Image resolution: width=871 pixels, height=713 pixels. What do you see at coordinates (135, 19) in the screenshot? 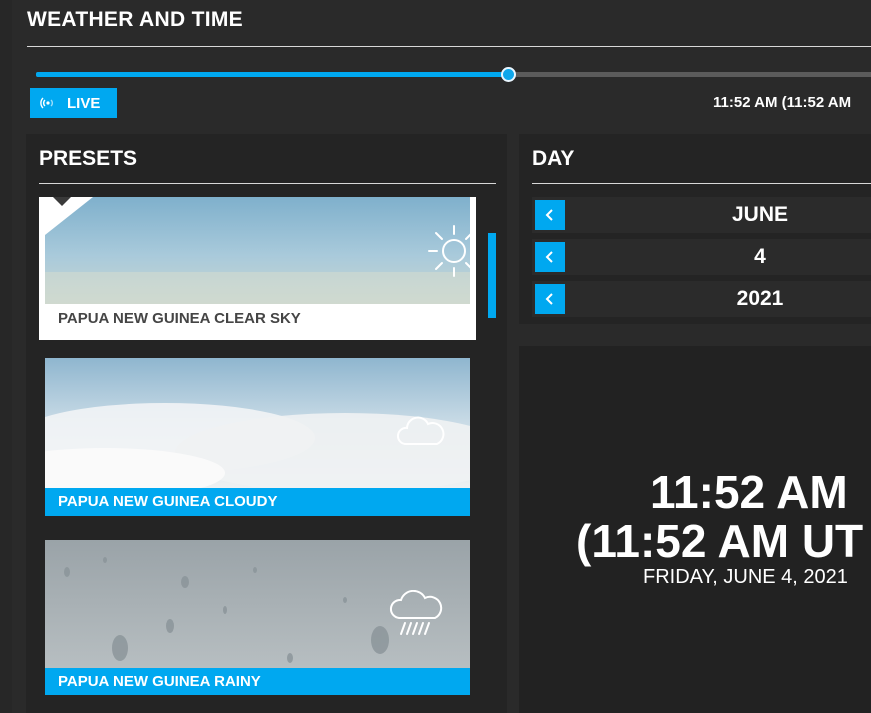
I see `page-title: WEATHER AND TIME` at bounding box center [135, 19].